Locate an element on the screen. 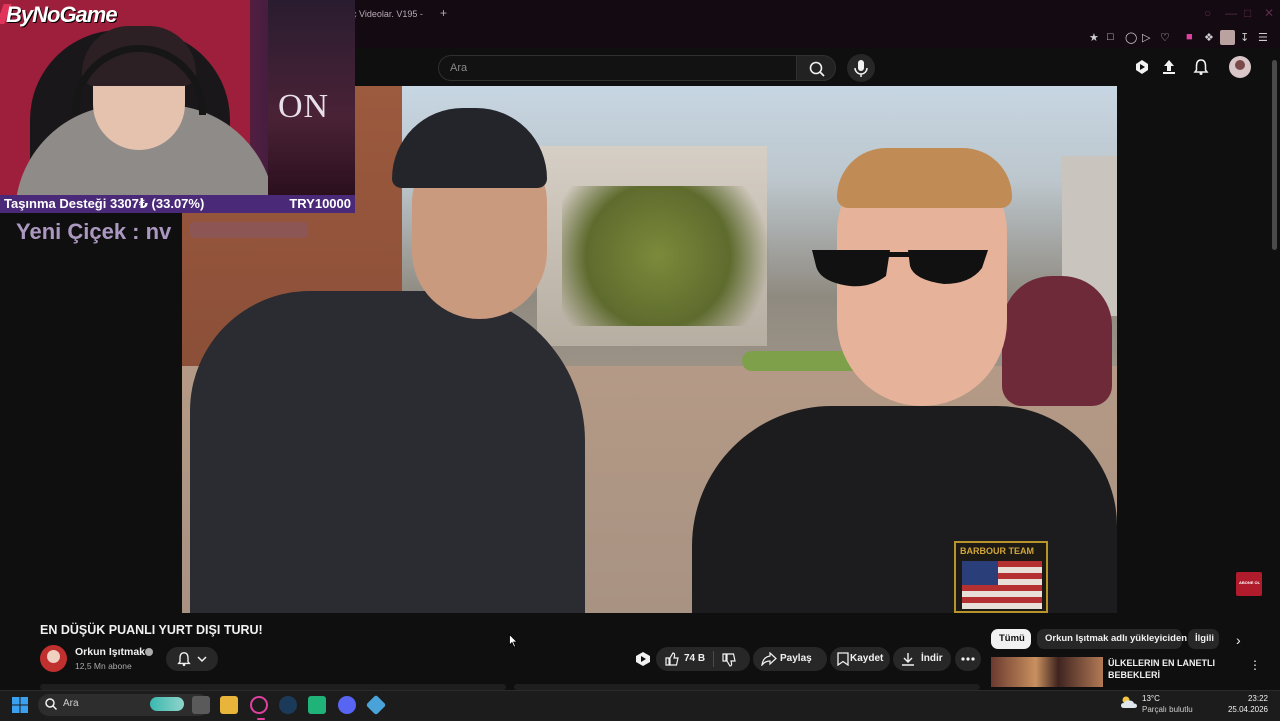 The width and height of the screenshot is (1280, 721). heart-icon: ♡ is located at coordinates (1165, 37).